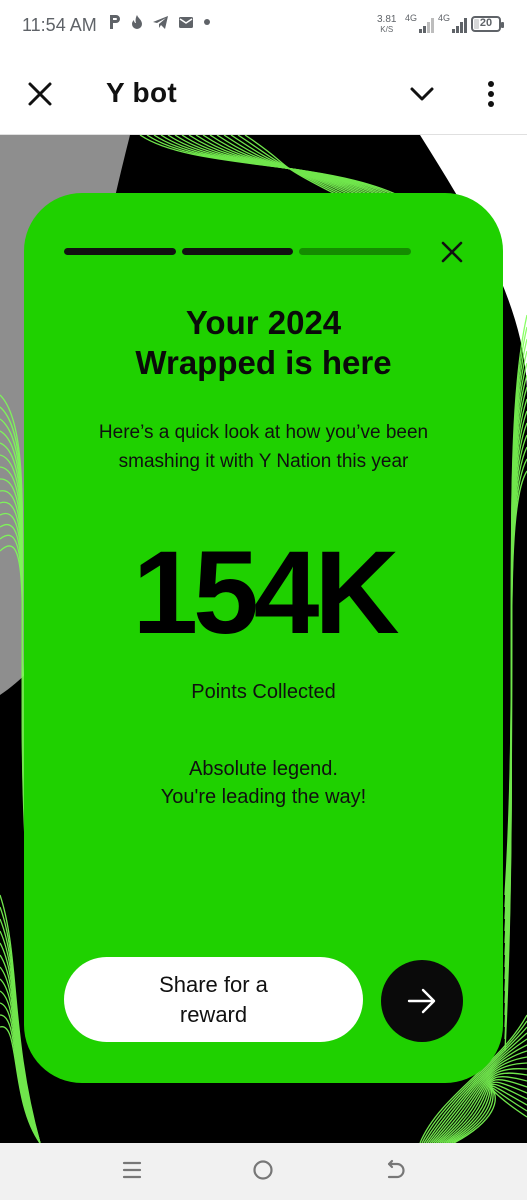  Describe the element at coordinates (59, 25) in the screenshot. I see `status-time: 11:54 AM` at that location.